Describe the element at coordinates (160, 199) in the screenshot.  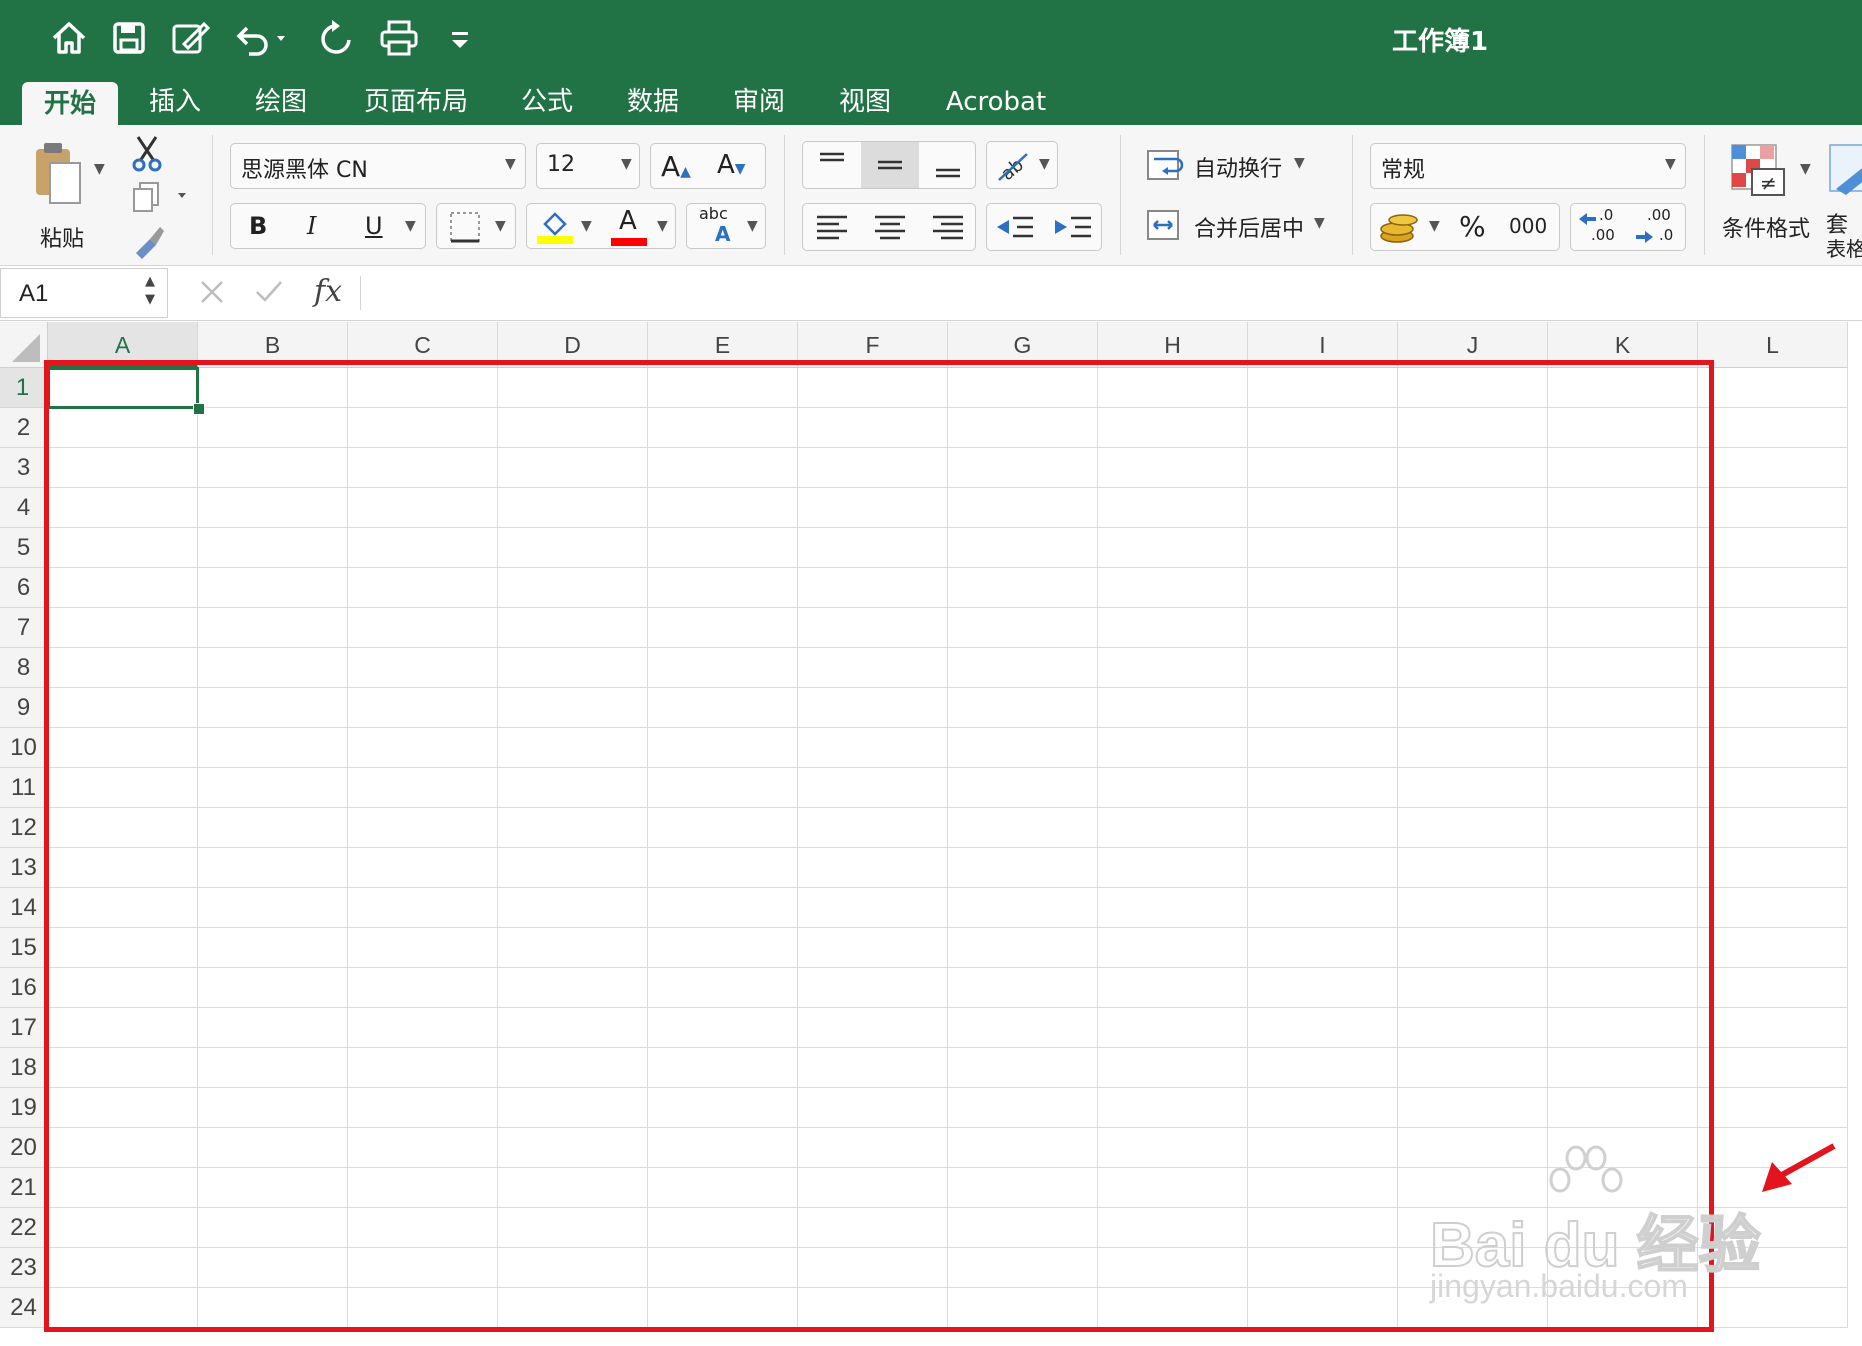
I see `copy-icon` at that location.